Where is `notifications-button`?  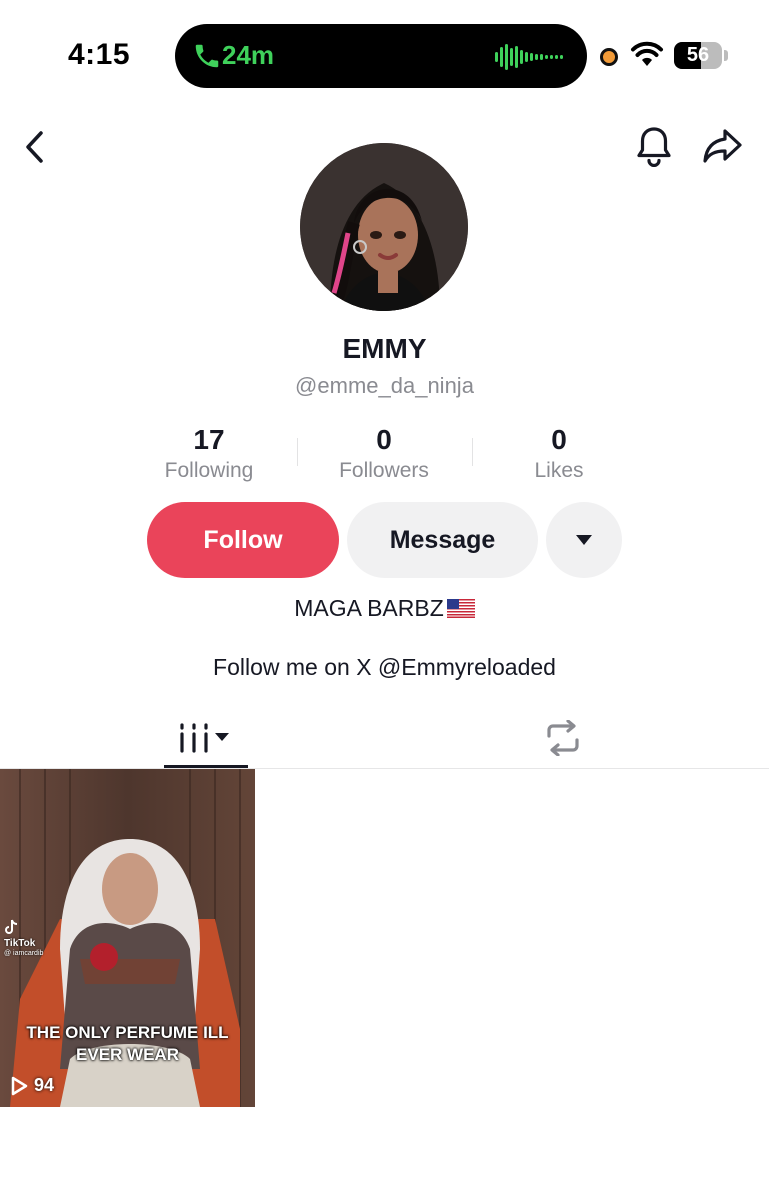
notifications-button is located at coordinates (654, 146).